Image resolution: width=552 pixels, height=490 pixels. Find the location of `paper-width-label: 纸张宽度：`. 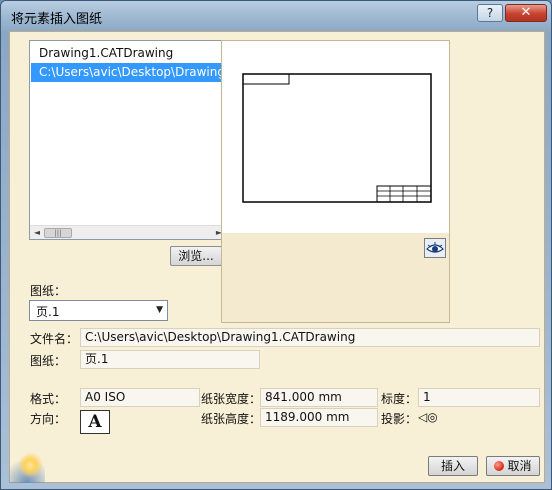

paper-width-label: 纸张宽度： is located at coordinates (231, 399).